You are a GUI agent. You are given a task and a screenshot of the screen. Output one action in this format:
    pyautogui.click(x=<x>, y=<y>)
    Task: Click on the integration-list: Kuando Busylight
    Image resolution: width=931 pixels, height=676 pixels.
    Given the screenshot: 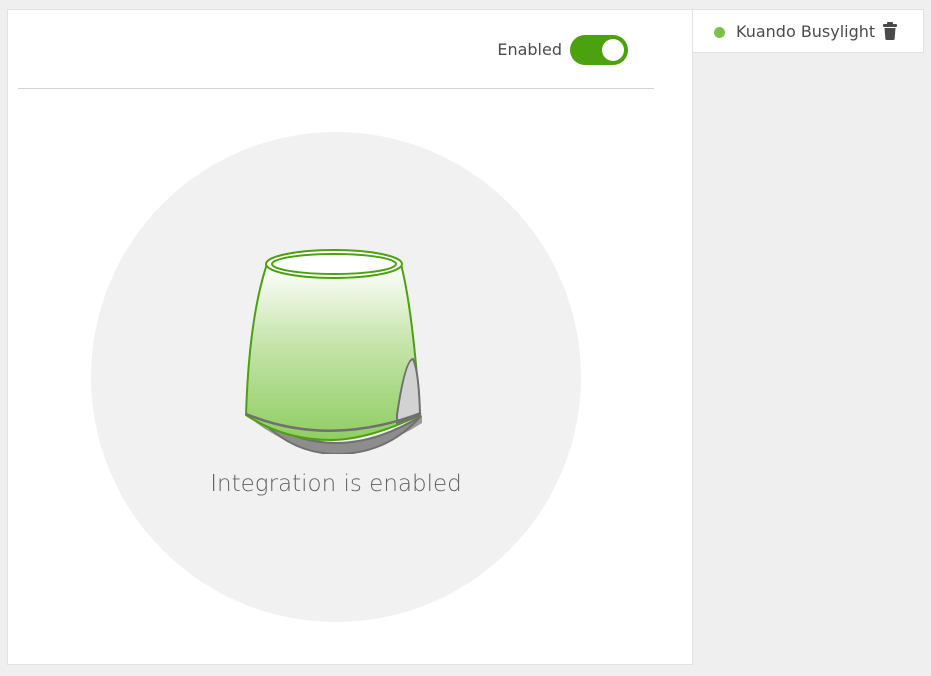 What is the action you would take?
    pyautogui.click(x=808, y=31)
    